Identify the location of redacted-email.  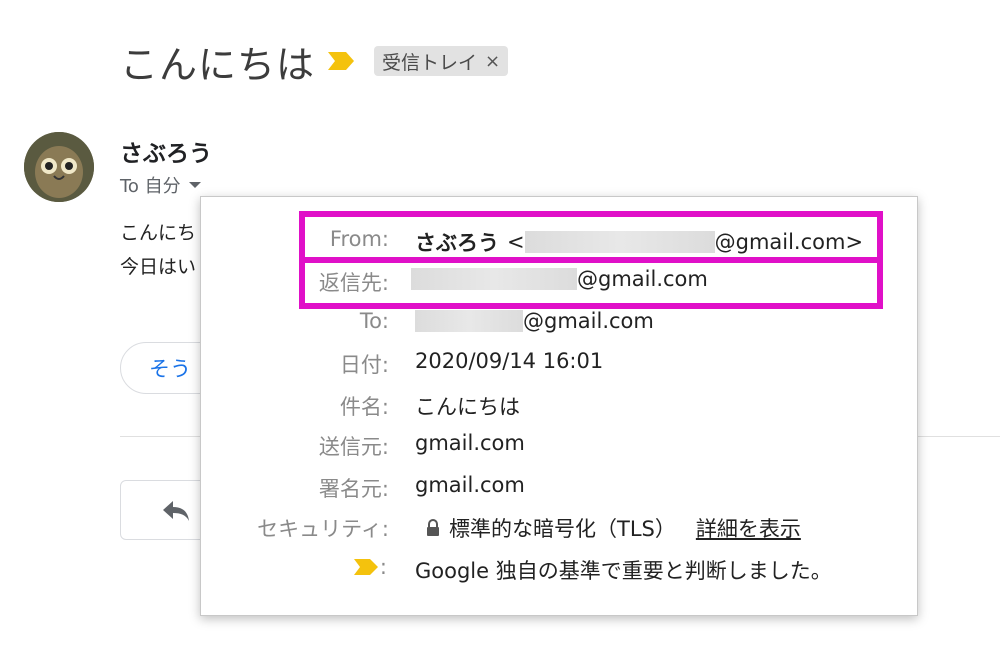
(469, 321).